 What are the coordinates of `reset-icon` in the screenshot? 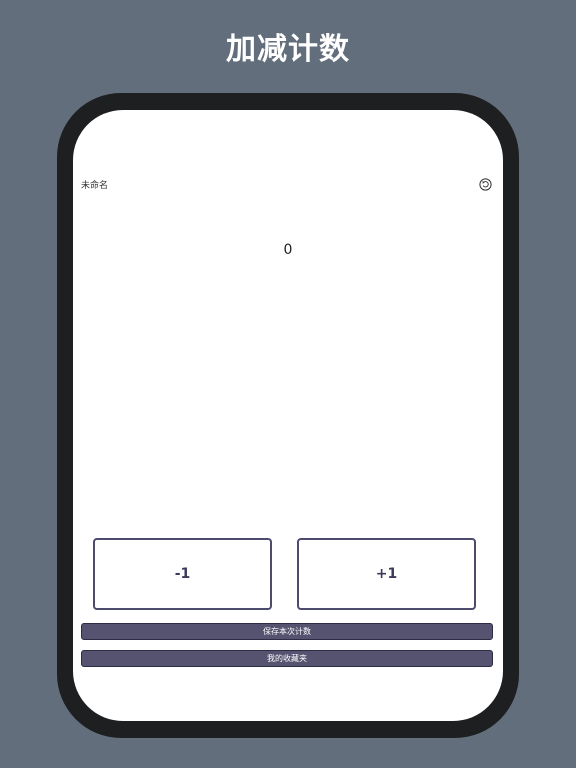 It's located at (485, 184).